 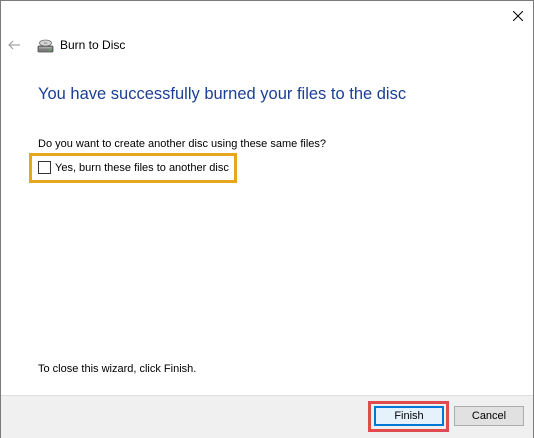 I want to click on back-button, so click(x=14, y=45).